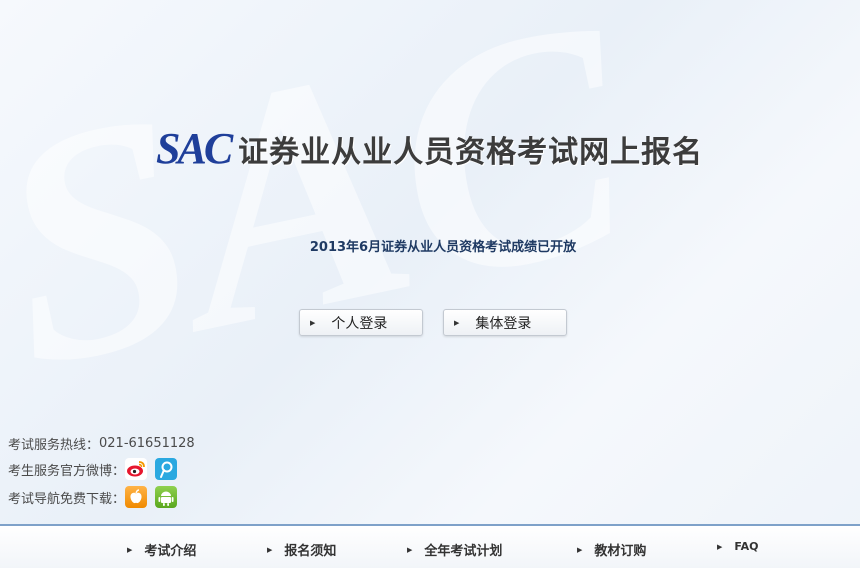  Describe the element at coordinates (166, 497) in the screenshot. I see `android-icon` at that location.